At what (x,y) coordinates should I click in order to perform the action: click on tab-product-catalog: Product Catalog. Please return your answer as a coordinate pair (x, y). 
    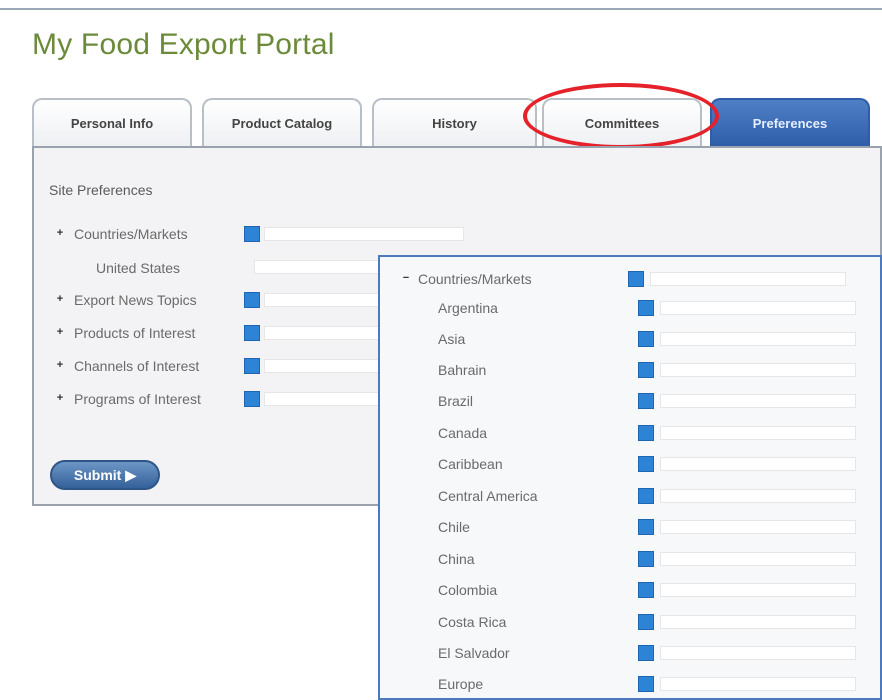
    Looking at the image, I should click on (282, 122).